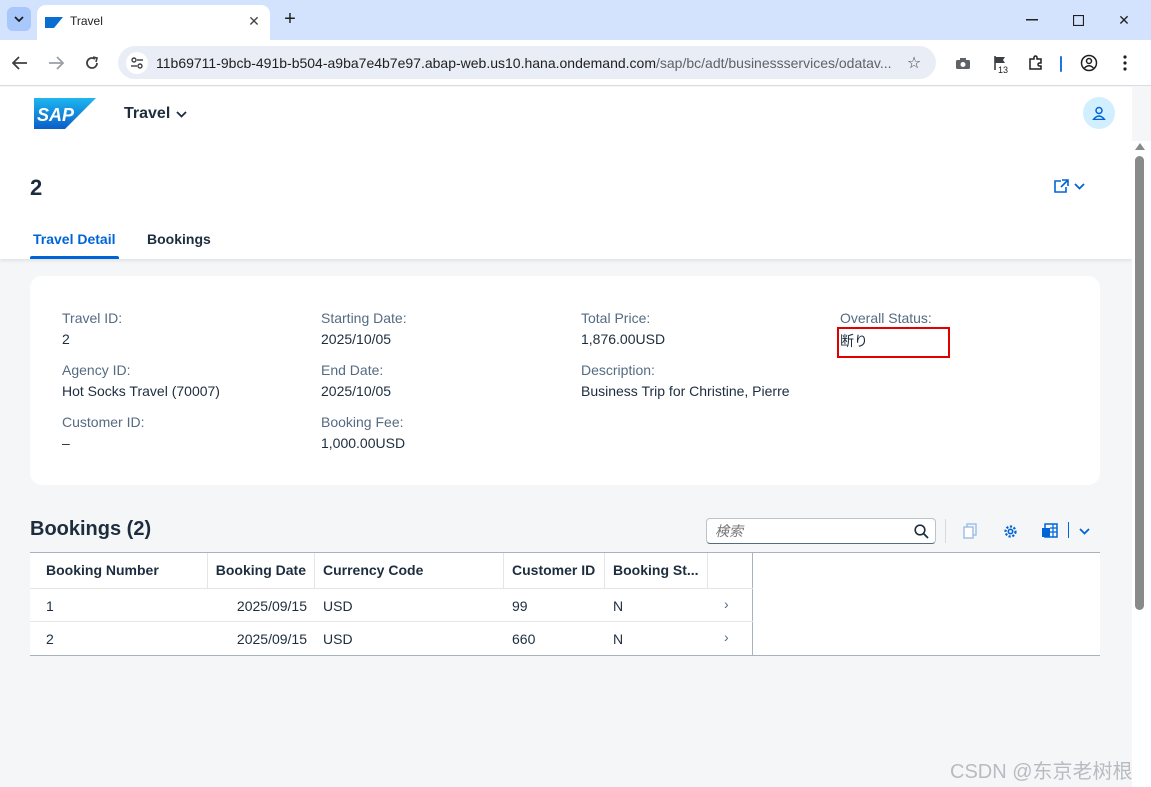 This screenshot has height=787, width=1151. Describe the element at coordinates (1010, 531) in the screenshot. I see `settings-gear-icon` at that location.